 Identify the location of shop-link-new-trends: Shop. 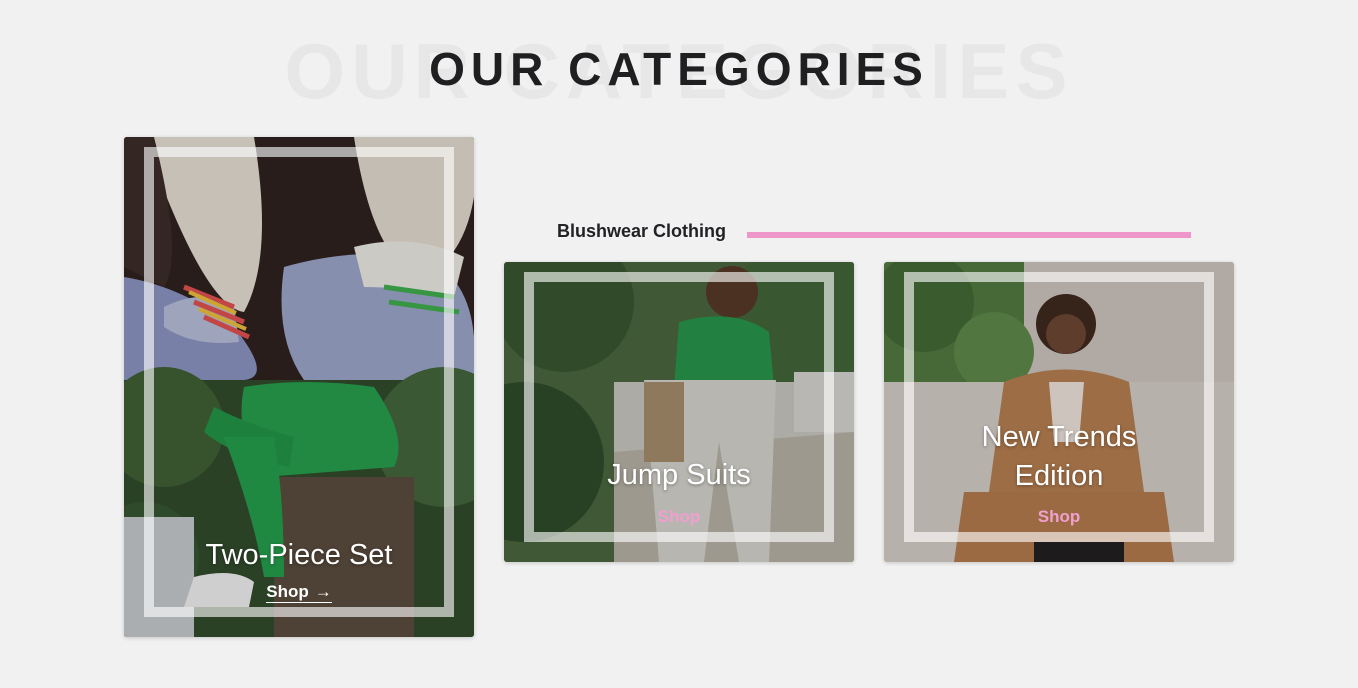
(1059, 516).